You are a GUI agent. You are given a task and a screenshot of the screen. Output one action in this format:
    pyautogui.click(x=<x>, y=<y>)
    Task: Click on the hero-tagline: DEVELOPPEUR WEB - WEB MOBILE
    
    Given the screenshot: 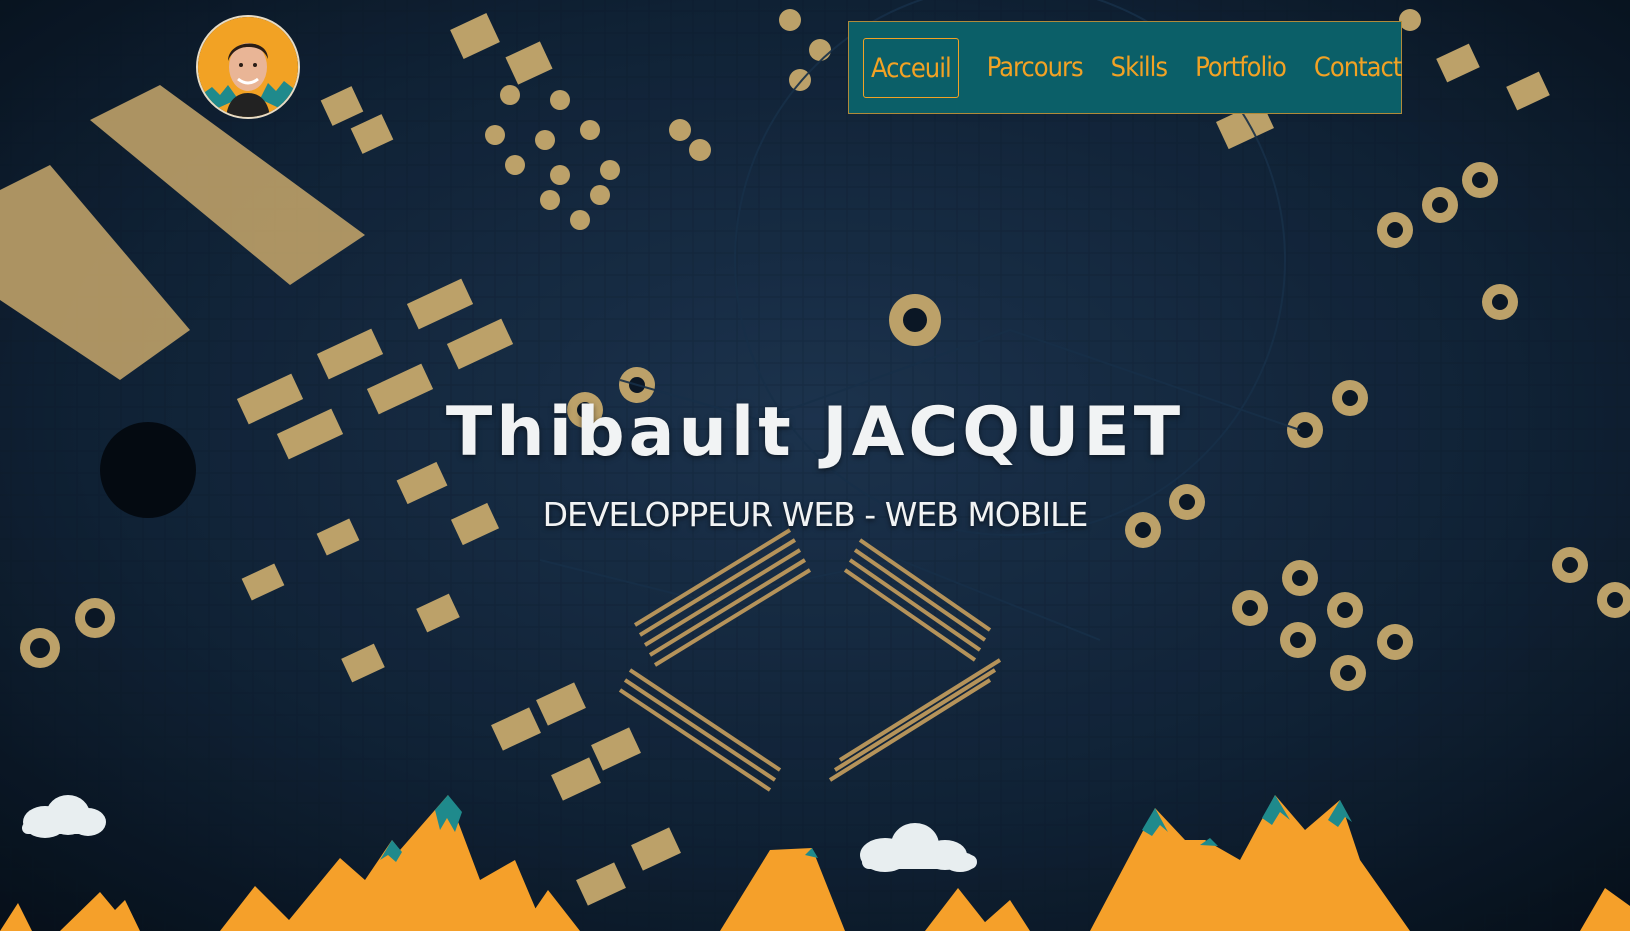 What is the action you would take?
    pyautogui.click(x=815, y=514)
    